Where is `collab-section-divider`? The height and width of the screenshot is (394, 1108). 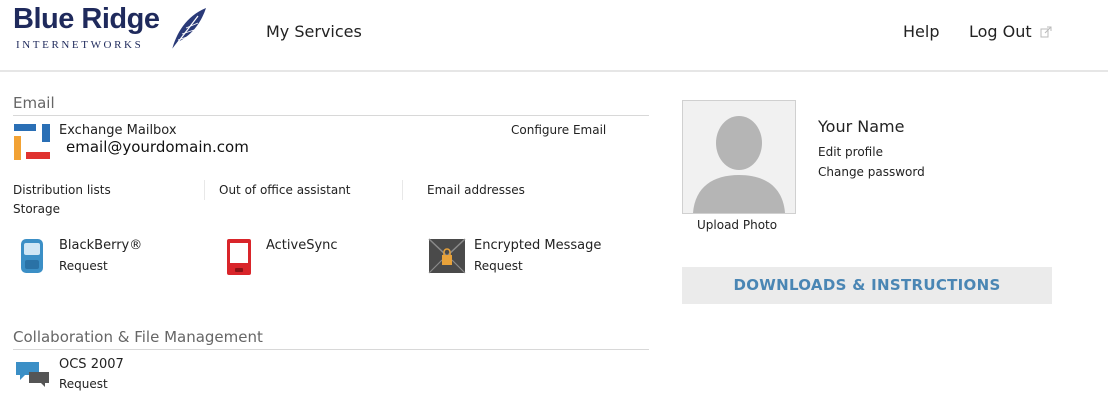
collab-section-divider is located at coordinates (331, 349).